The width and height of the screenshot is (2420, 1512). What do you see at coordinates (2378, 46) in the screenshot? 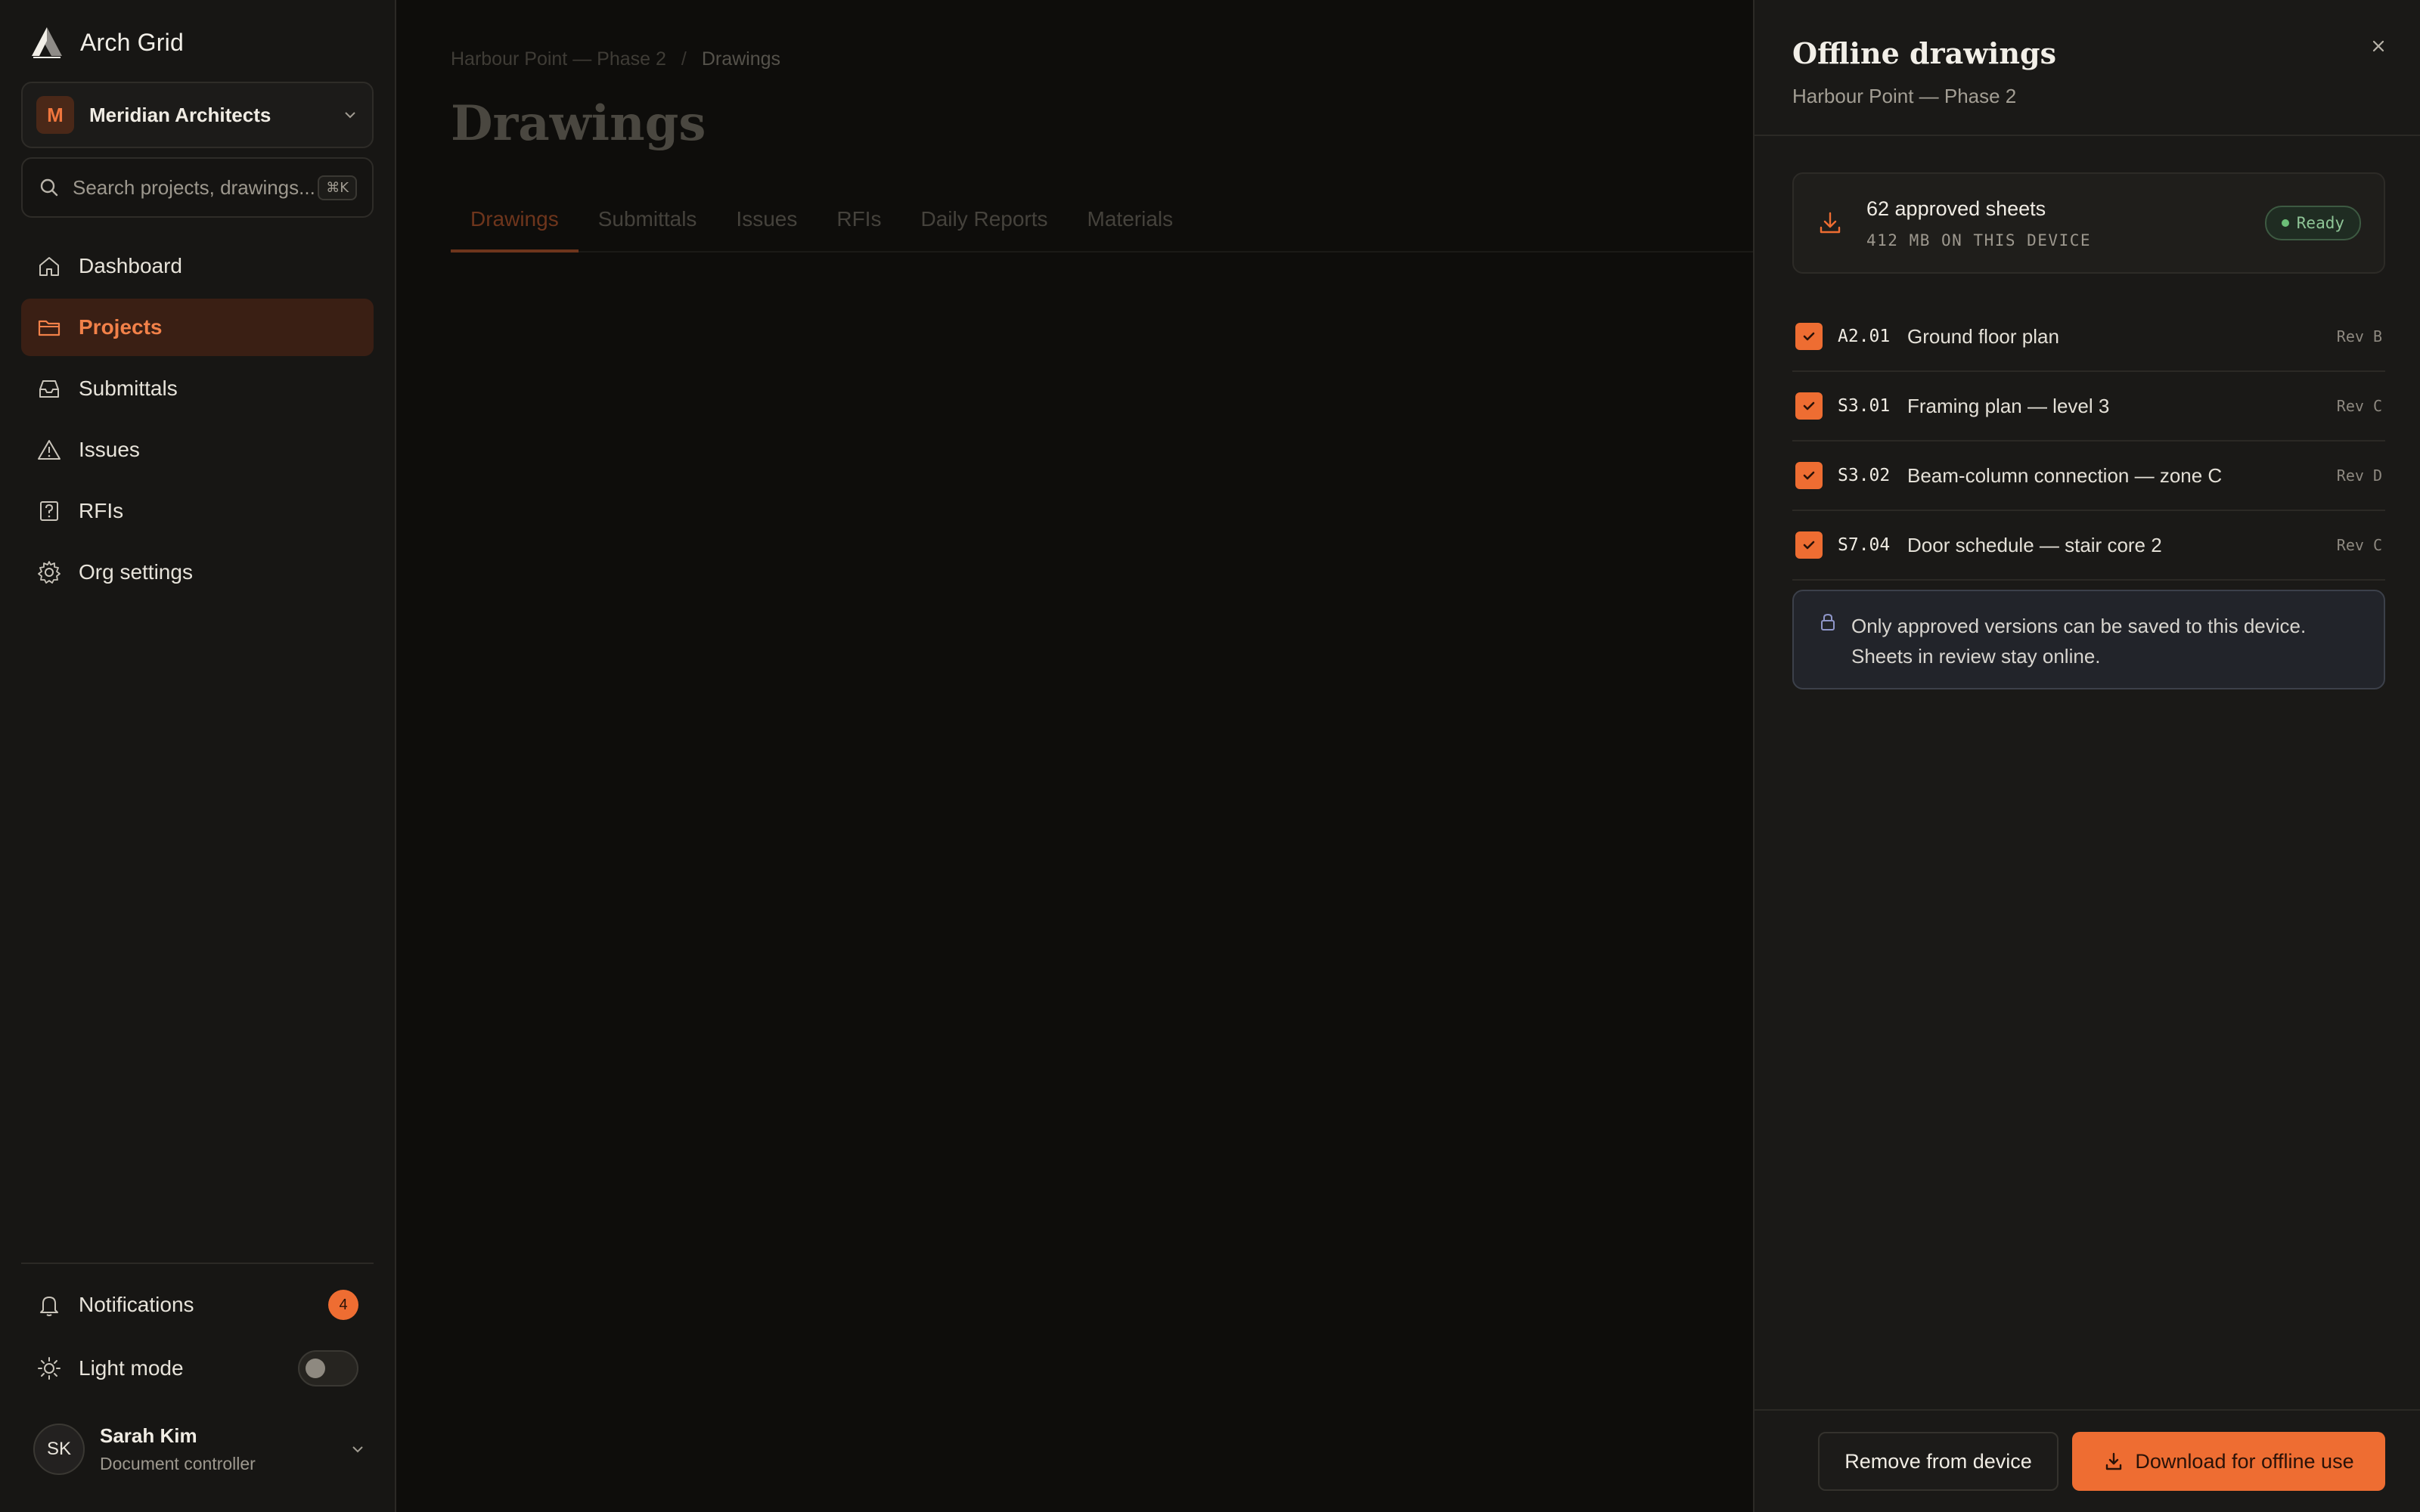
I see `close-icon` at bounding box center [2378, 46].